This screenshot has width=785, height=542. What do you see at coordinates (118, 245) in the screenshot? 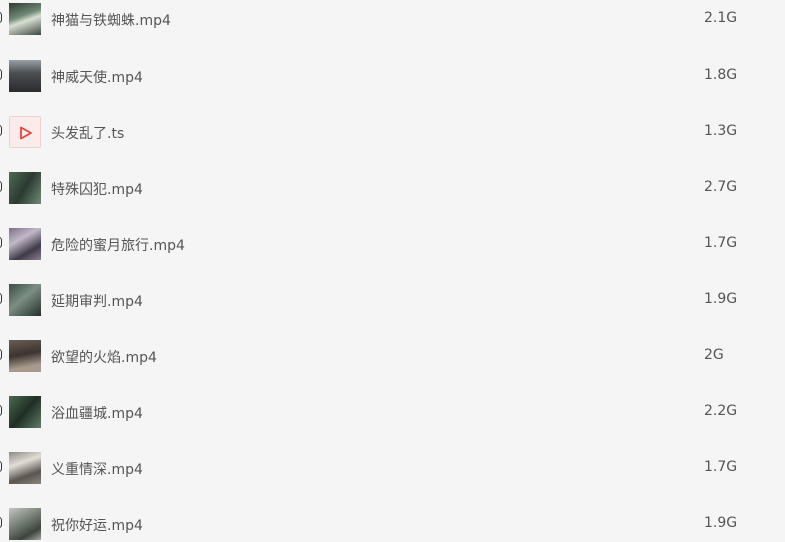
I see `file-name: 危险的蜜月旅行.mp4` at bounding box center [118, 245].